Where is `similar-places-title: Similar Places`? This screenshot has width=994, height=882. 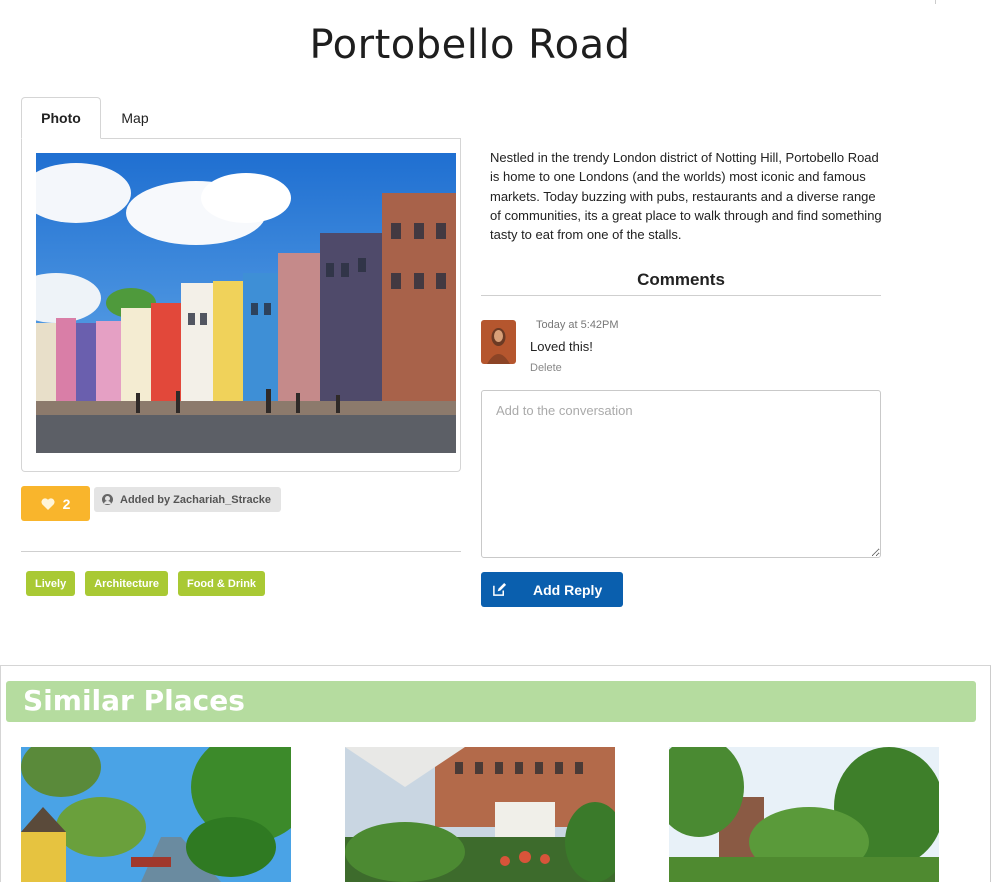 similar-places-title: Similar Places is located at coordinates (134, 700).